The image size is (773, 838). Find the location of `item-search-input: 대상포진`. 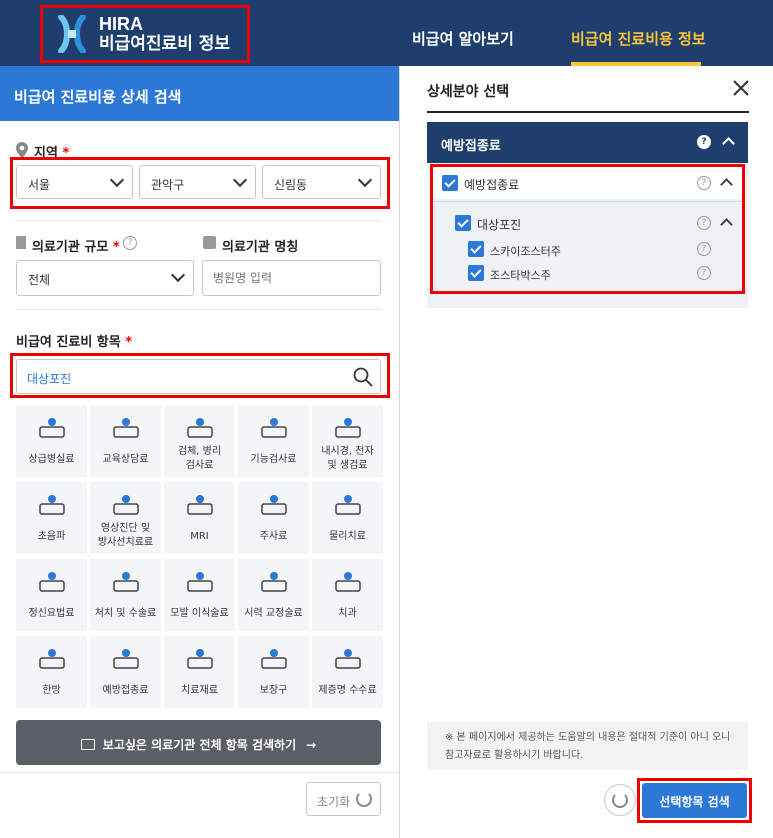

item-search-input: 대상포진 is located at coordinates (198, 376).